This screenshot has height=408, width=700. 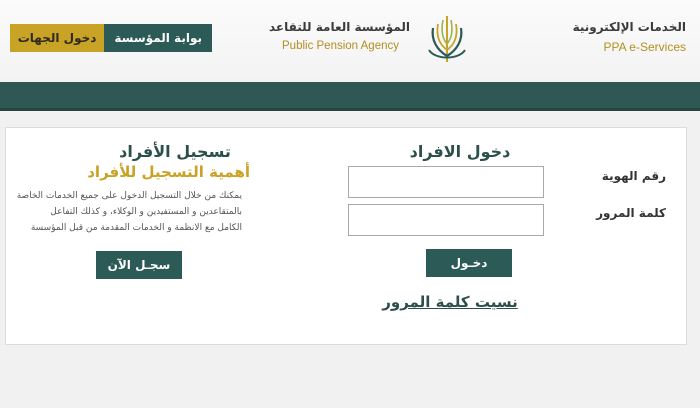 I want to click on eservices-title-ar: الخدمات الإلكترونية, so click(x=629, y=27).